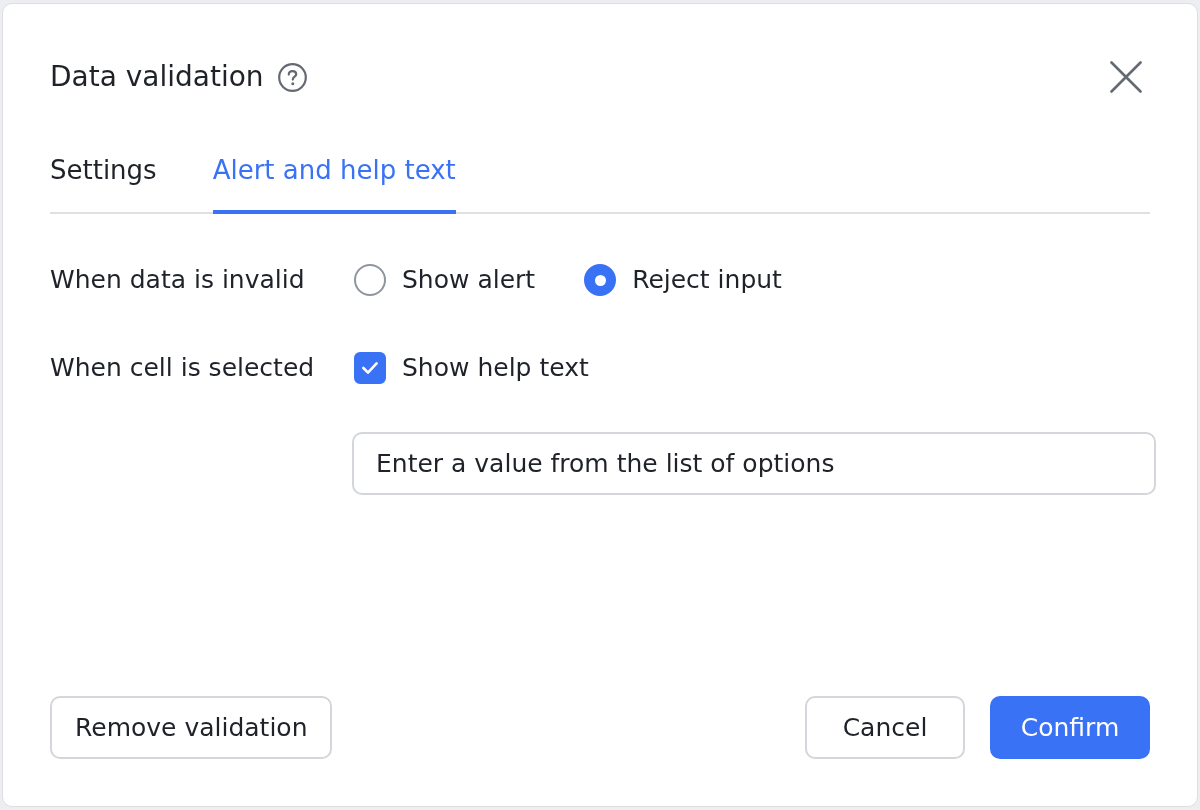 The height and width of the screenshot is (810, 1200). Describe the element at coordinates (754, 463) in the screenshot. I see `help-text-field: Enter a value from the list of options` at that location.